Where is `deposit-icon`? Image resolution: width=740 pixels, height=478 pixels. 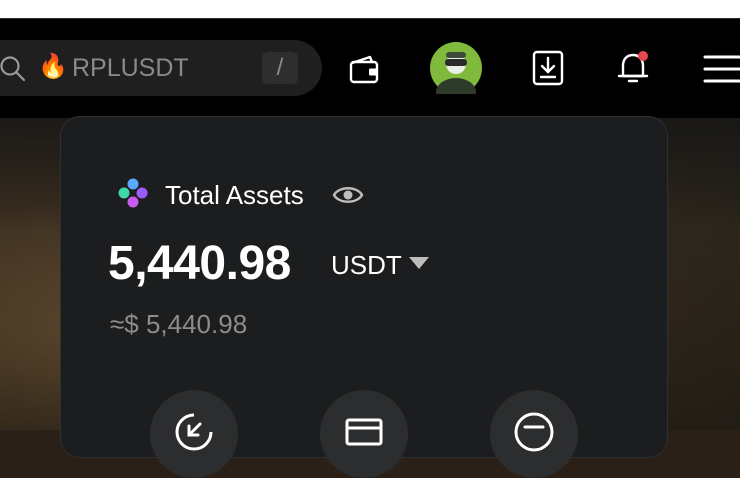
deposit-icon is located at coordinates (194, 432).